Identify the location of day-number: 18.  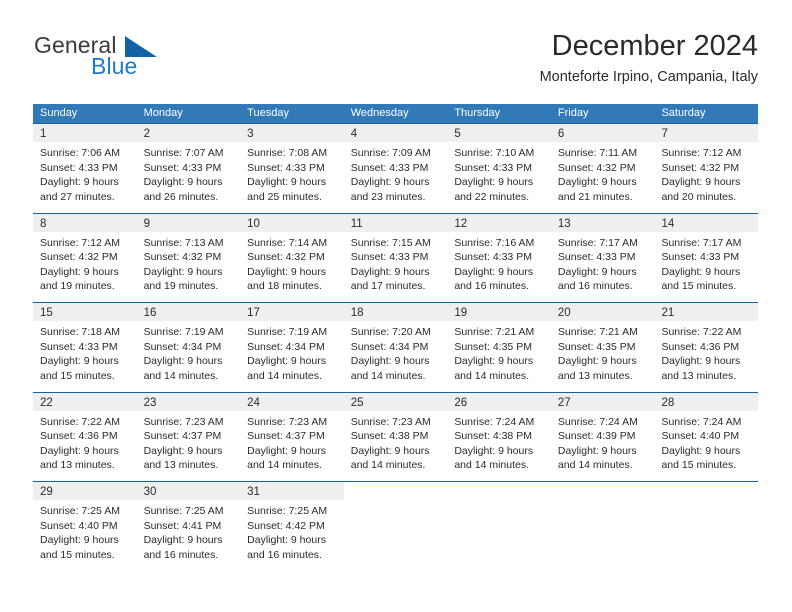
(357, 313).